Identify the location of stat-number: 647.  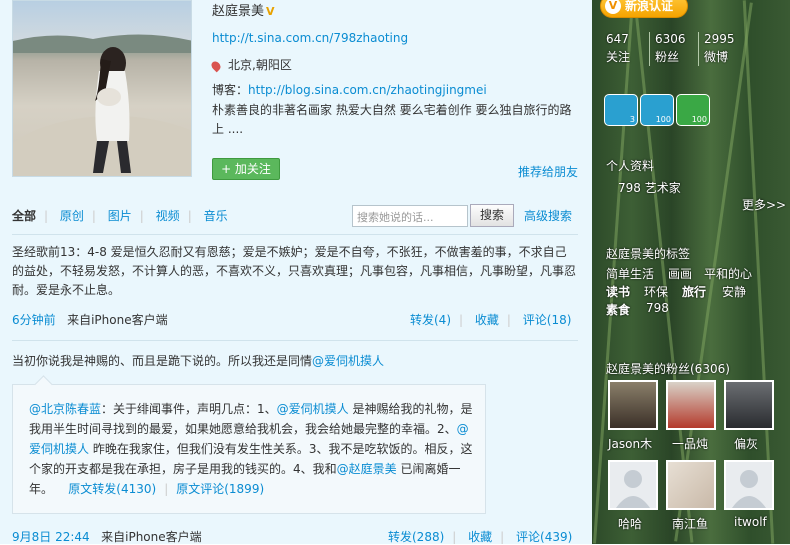
(617, 39).